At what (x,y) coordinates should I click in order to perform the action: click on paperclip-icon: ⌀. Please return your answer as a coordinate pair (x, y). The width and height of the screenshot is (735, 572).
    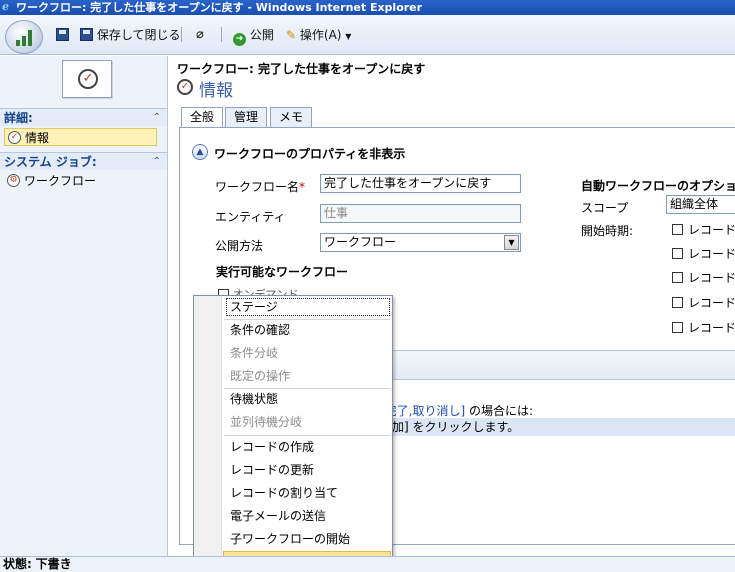
    Looking at the image, I should click on (200, 34).